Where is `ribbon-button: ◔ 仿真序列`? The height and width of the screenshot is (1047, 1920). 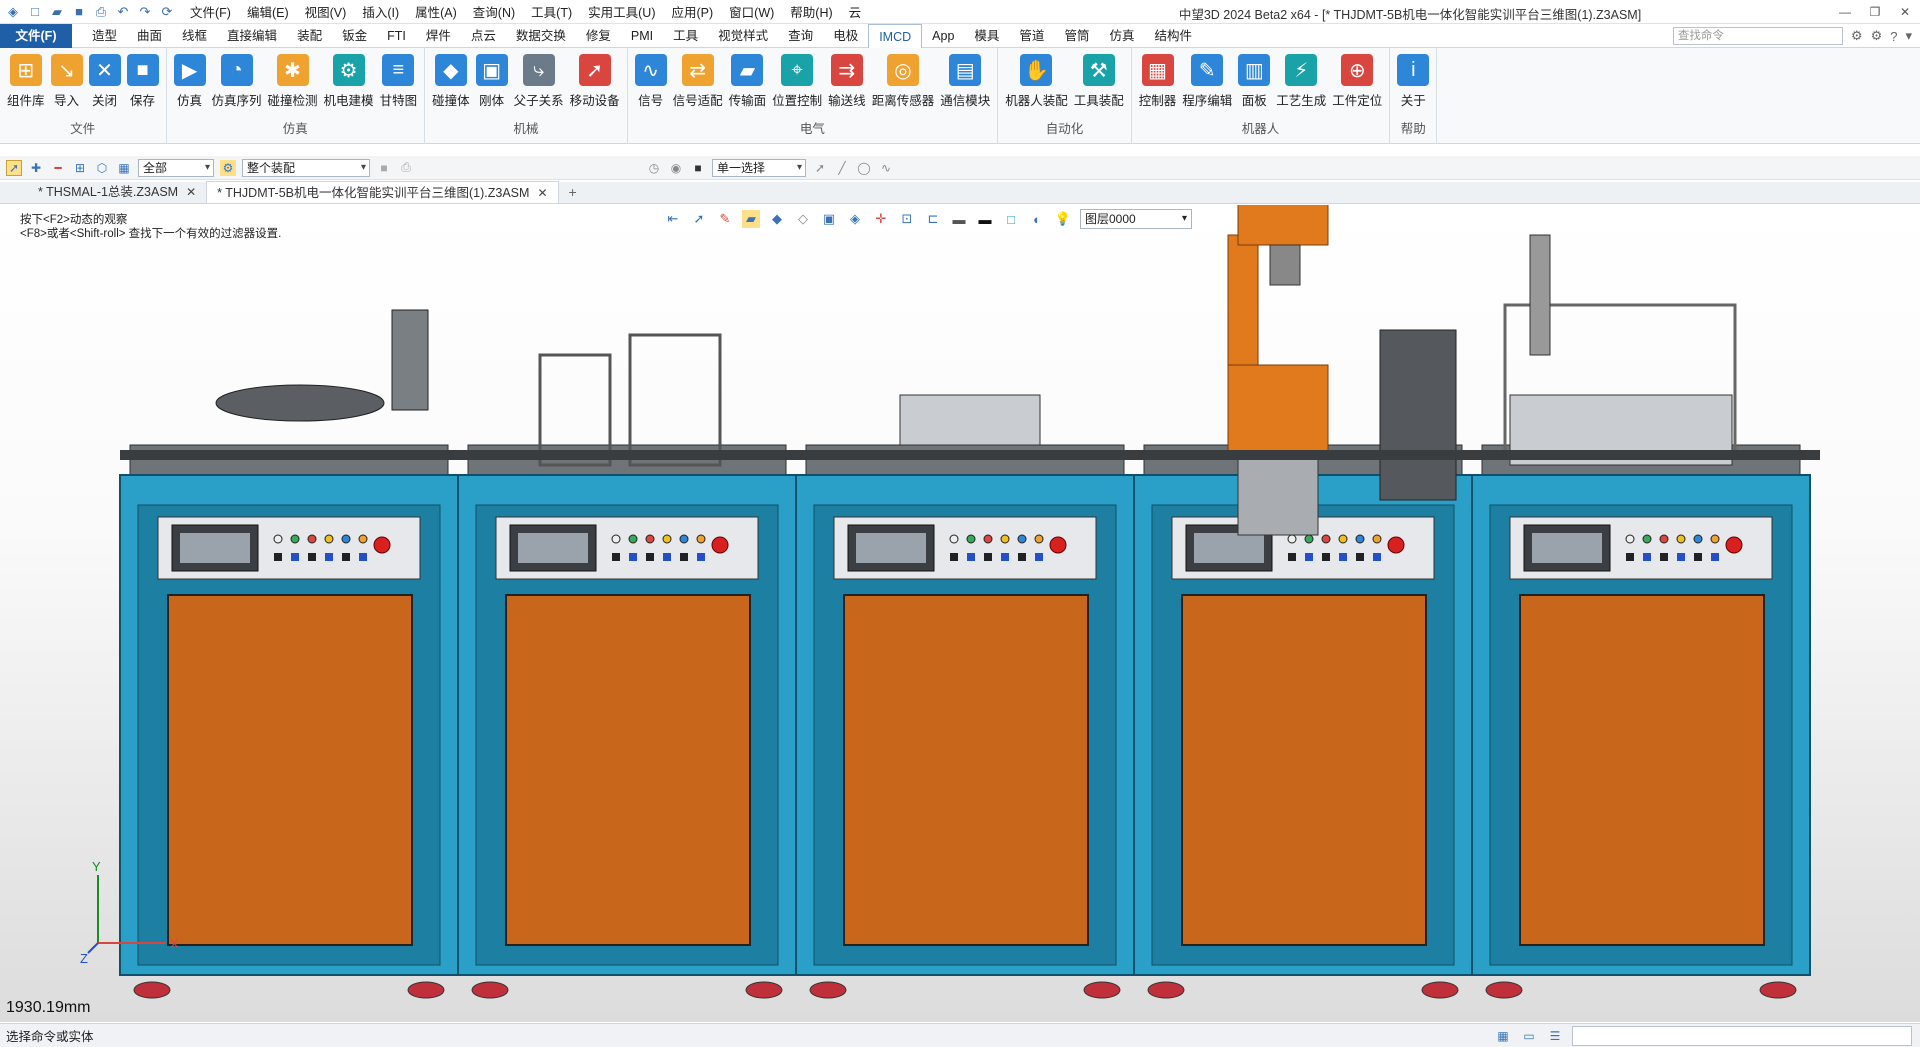
ribbon-button: ◔ 仿真序列 is located at coordinates (237, 86).